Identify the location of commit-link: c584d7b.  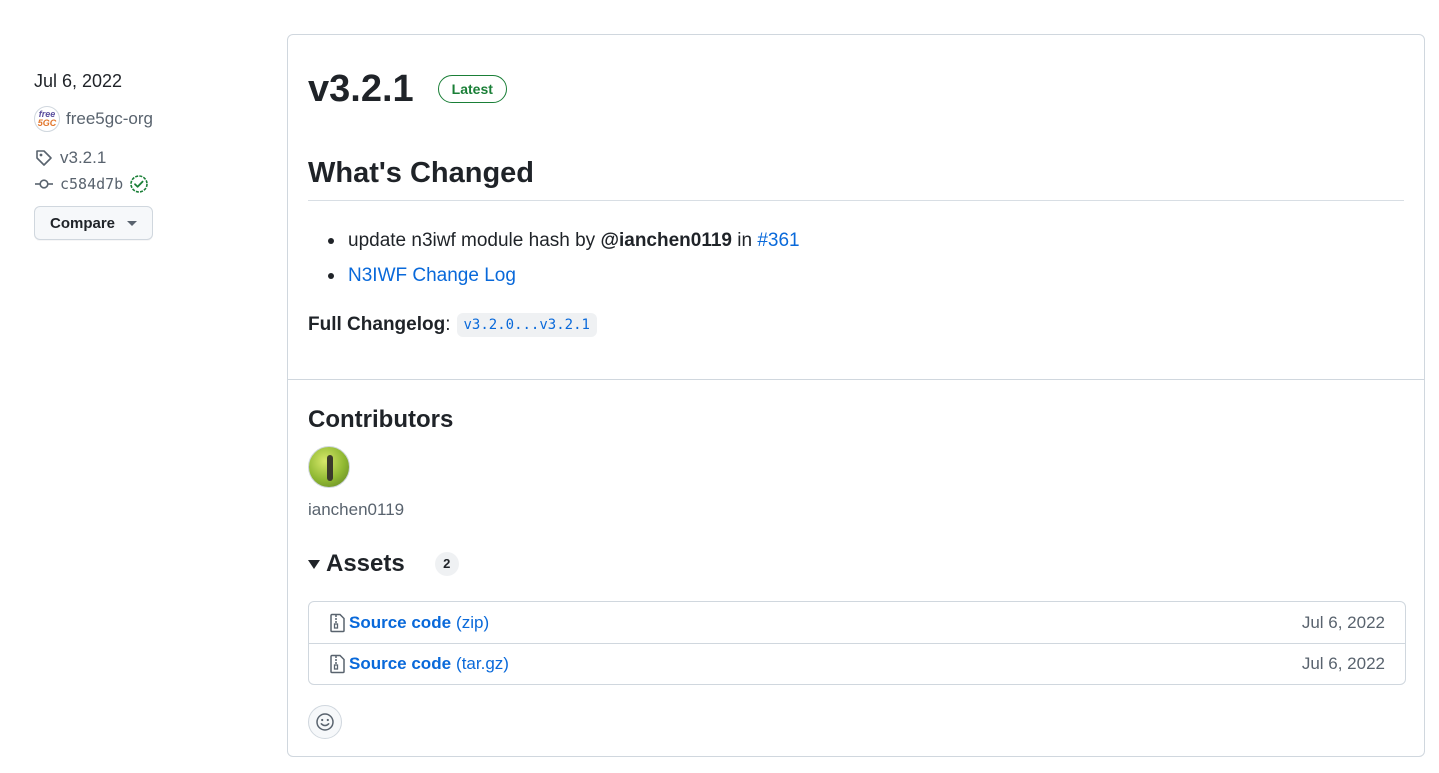
(144, 184).